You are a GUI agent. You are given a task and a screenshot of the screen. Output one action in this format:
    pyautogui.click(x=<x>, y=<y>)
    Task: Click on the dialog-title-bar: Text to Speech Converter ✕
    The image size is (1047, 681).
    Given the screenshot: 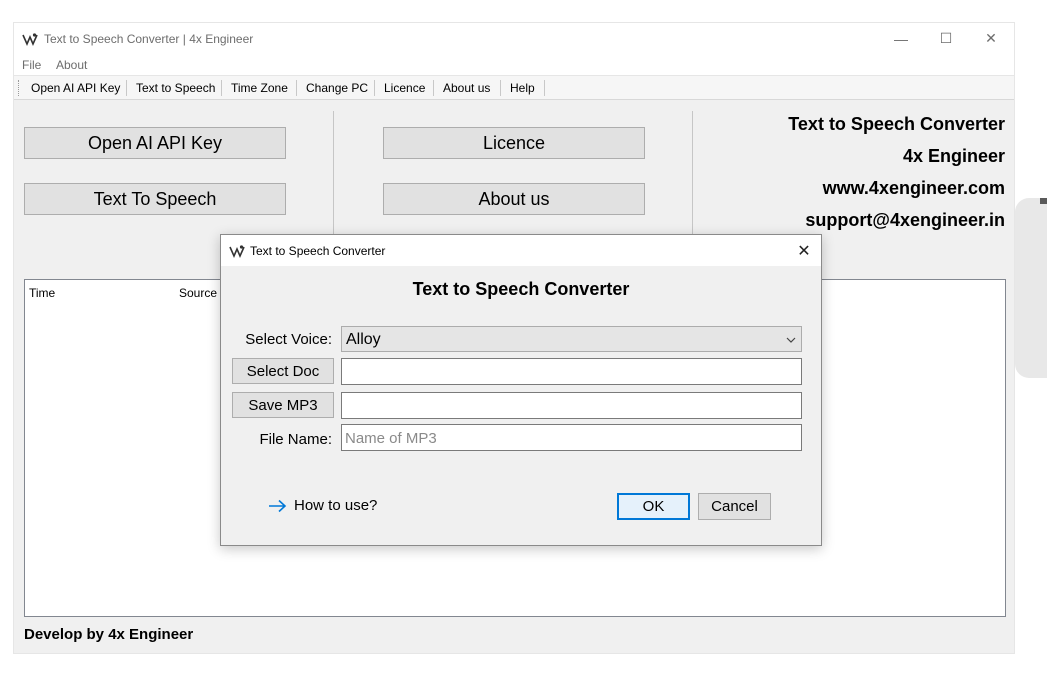 What is the action you would take?
    pyautogui.click(x=521, y=250)
    